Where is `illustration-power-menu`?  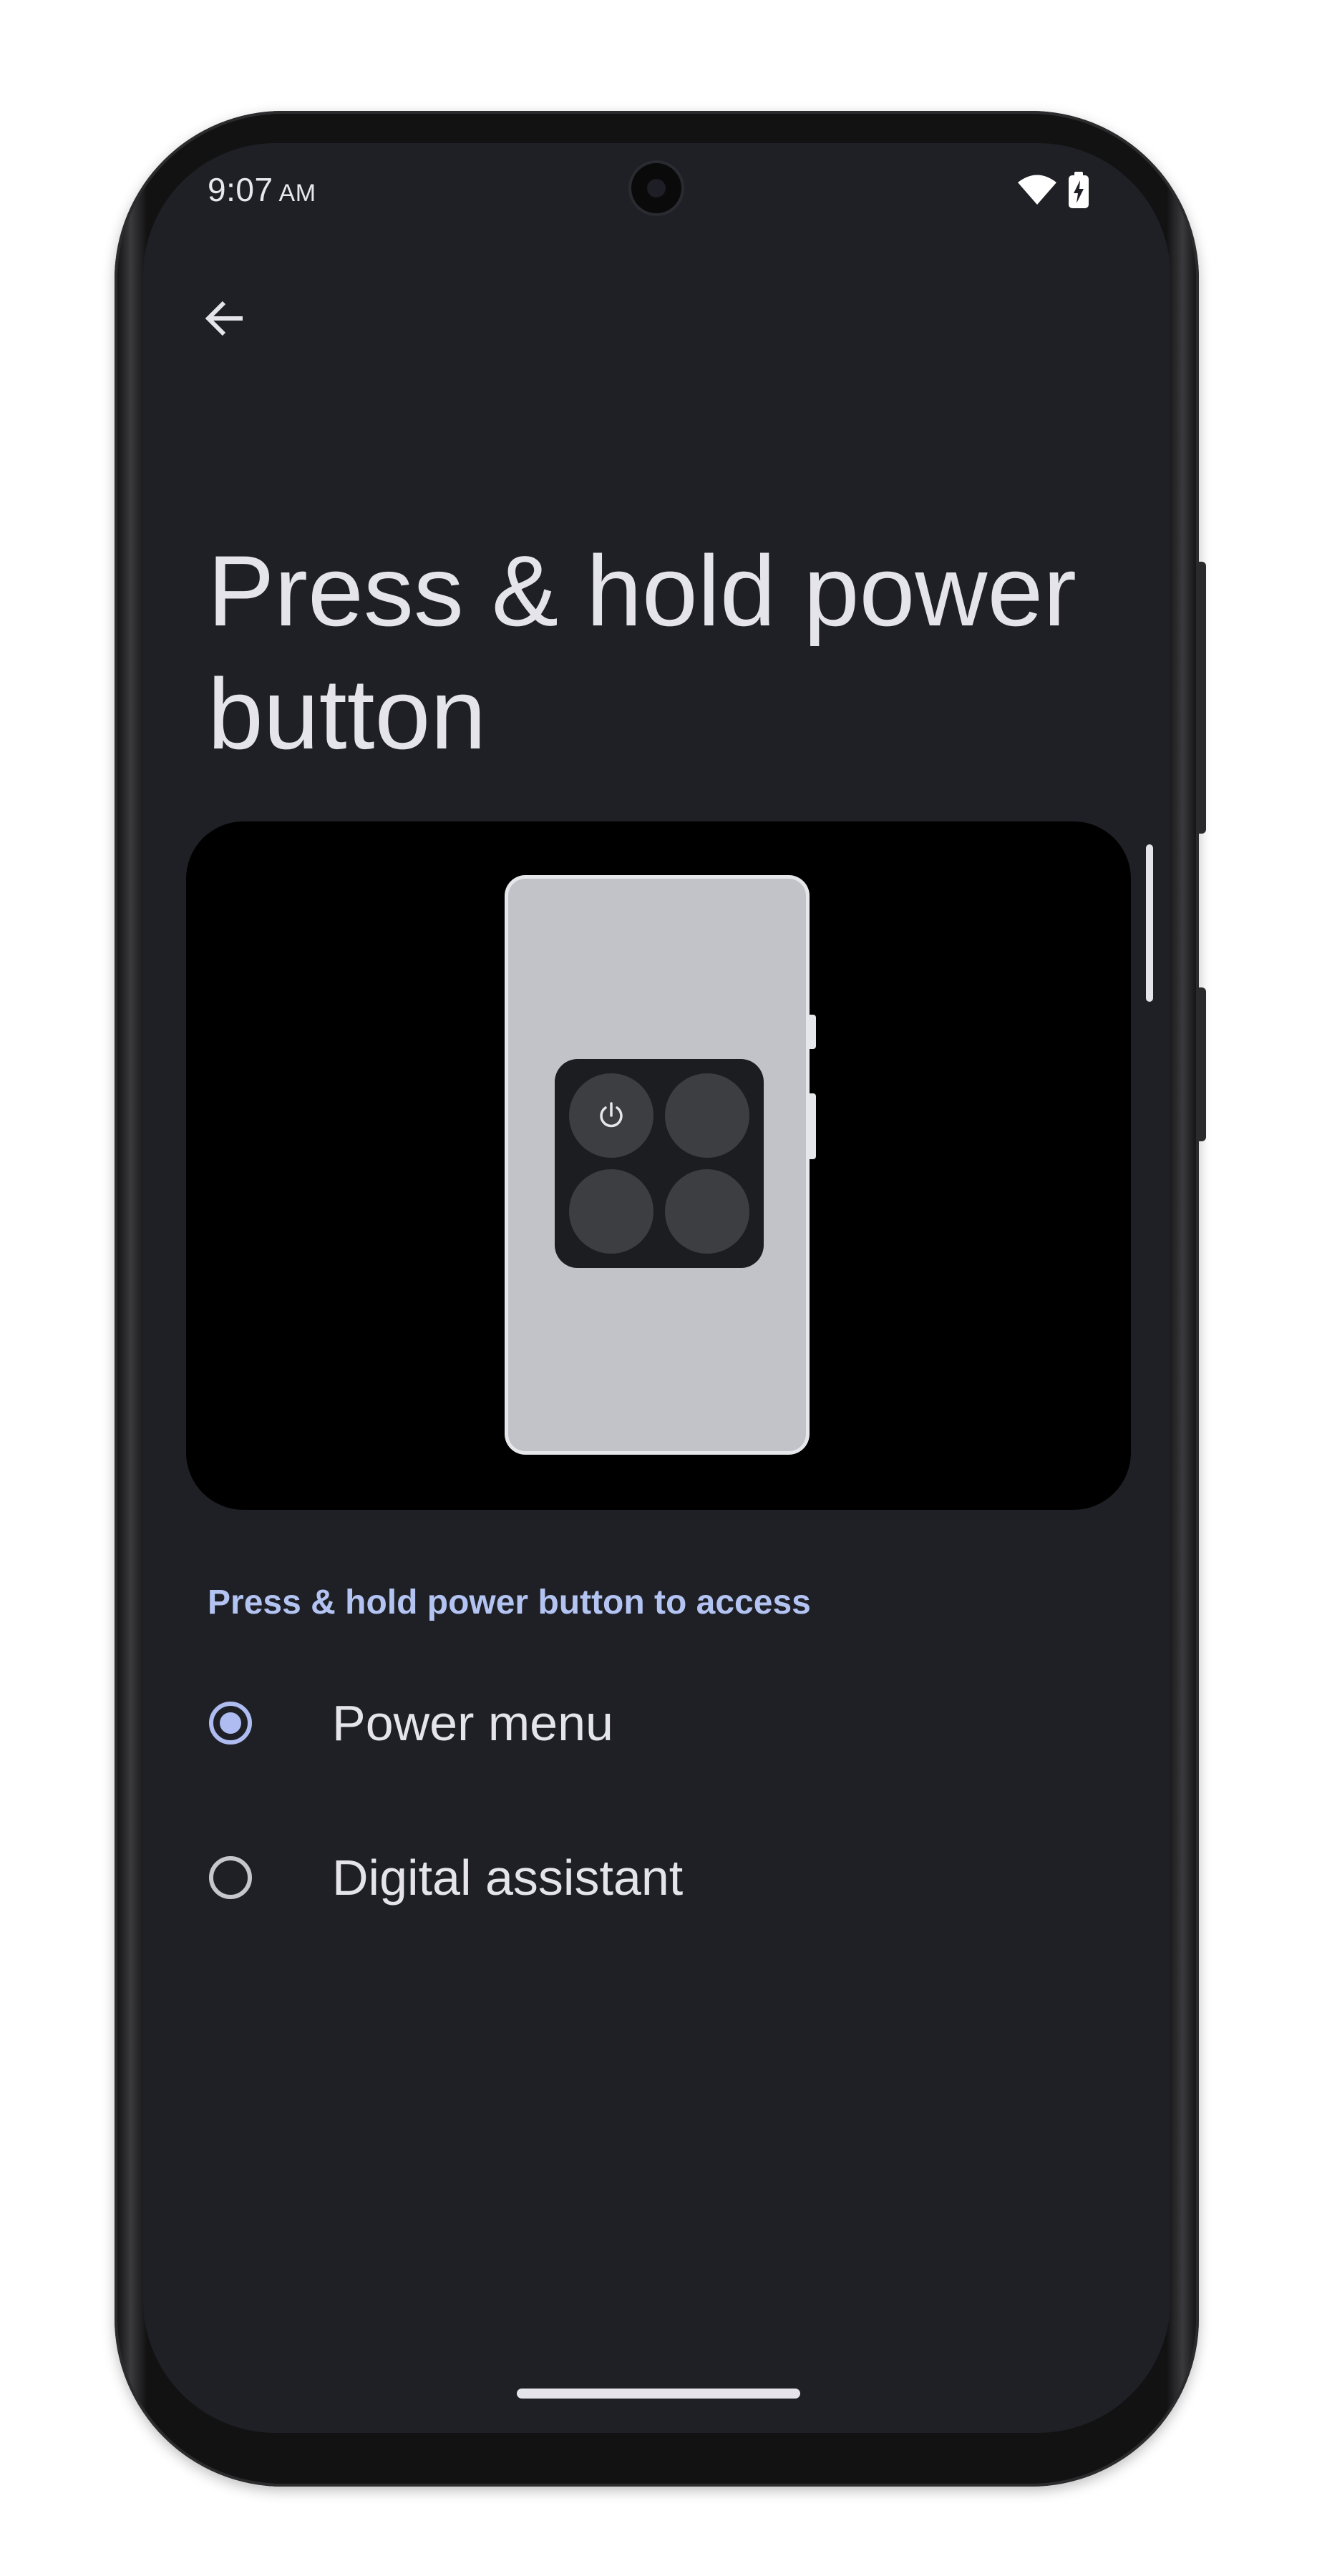 illustration-power-menu is located at coordinates (659, 1163).